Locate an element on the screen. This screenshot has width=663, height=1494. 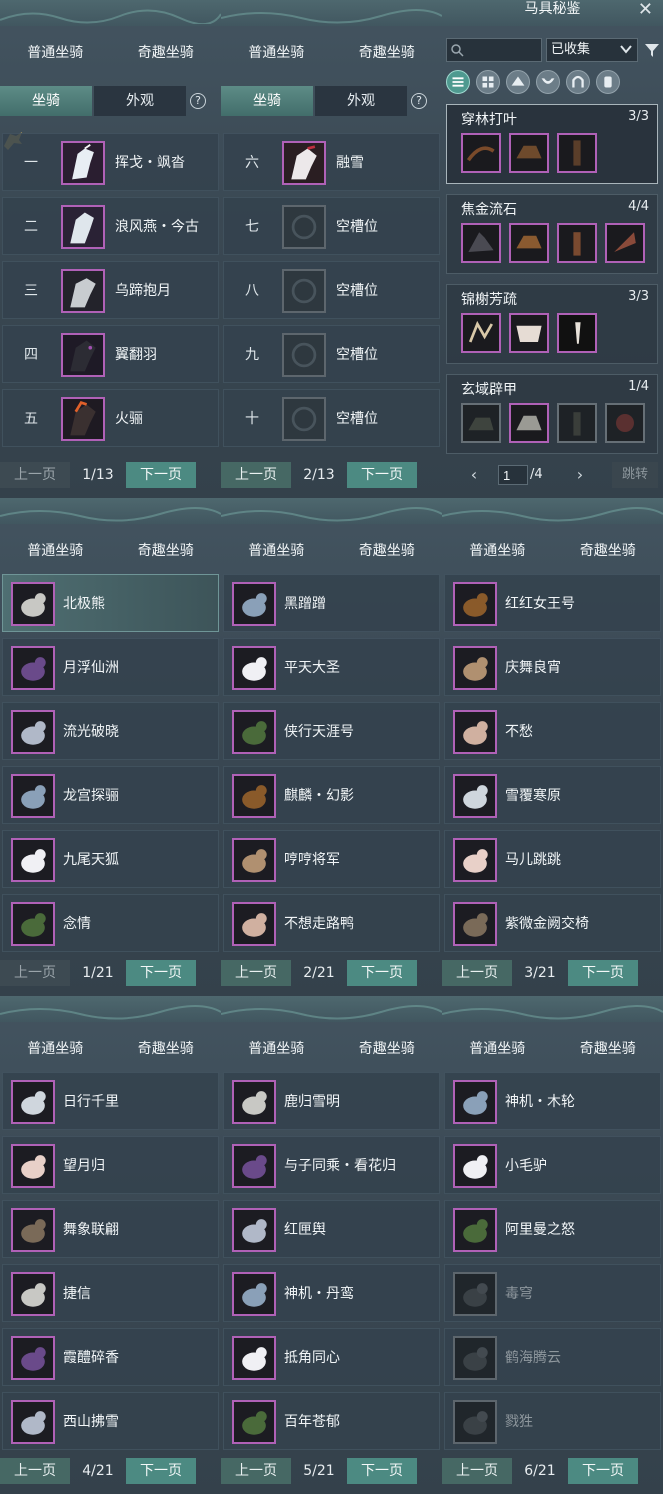
search-box is located at coordinates (494, 50).